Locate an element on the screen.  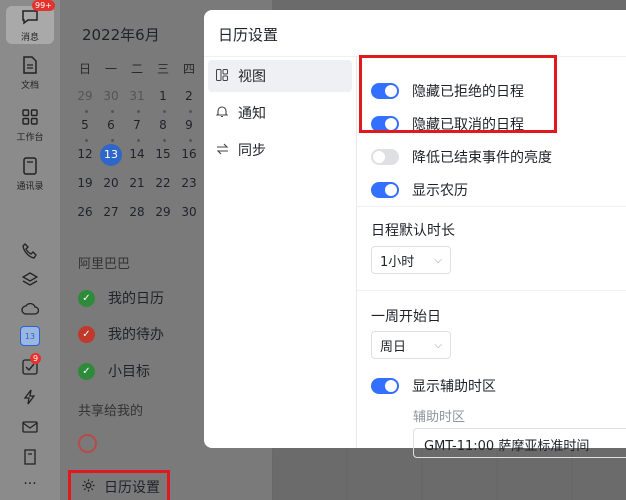
app-rail: 消息 99+ 文档 工作台 通讯录 13 9 ··· is located at coordinates (30, 250).